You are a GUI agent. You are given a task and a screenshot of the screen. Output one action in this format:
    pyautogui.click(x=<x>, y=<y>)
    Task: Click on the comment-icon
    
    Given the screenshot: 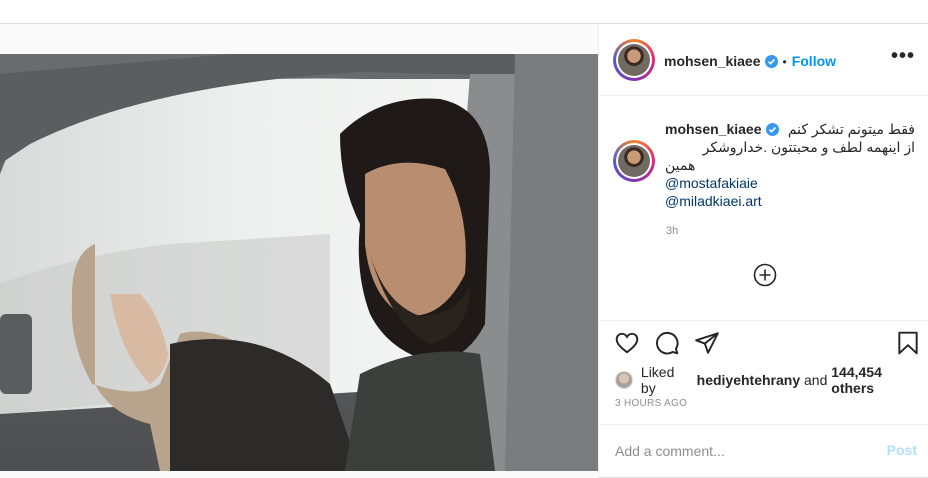 What is the action you would take?
    pyautogui.click(x=667, y=343)
    